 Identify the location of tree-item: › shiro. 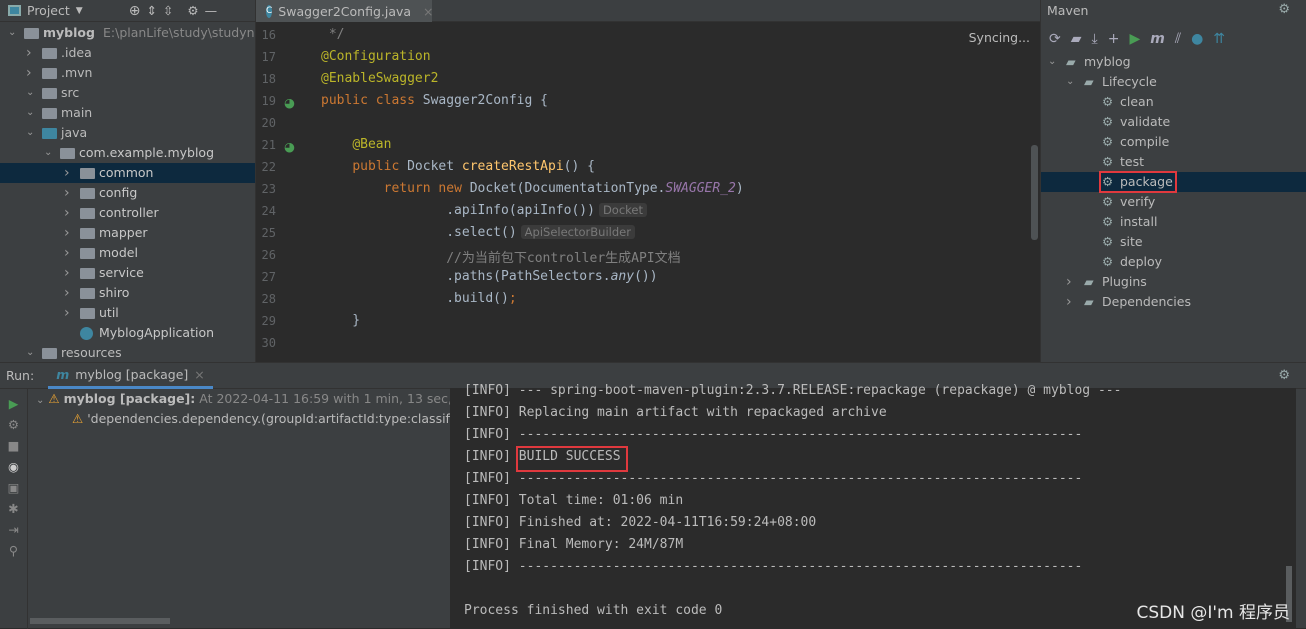
(127, 293).